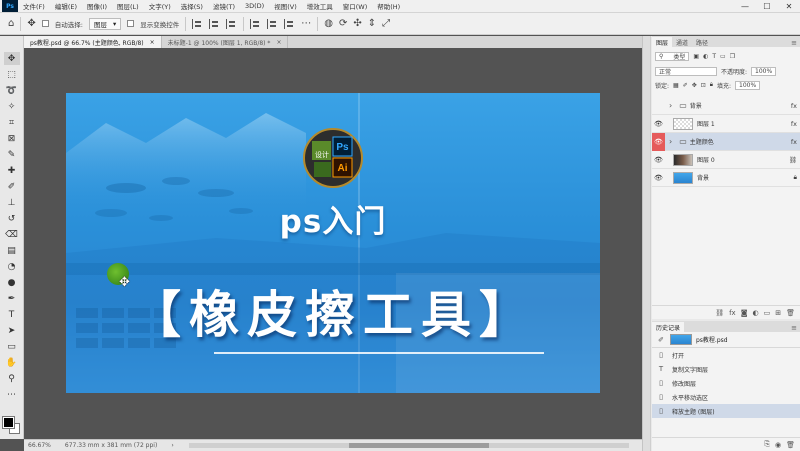  Describe the element at coordinates (11, 23) in the screenshot. I see `home-icon: ⌂` at that location.